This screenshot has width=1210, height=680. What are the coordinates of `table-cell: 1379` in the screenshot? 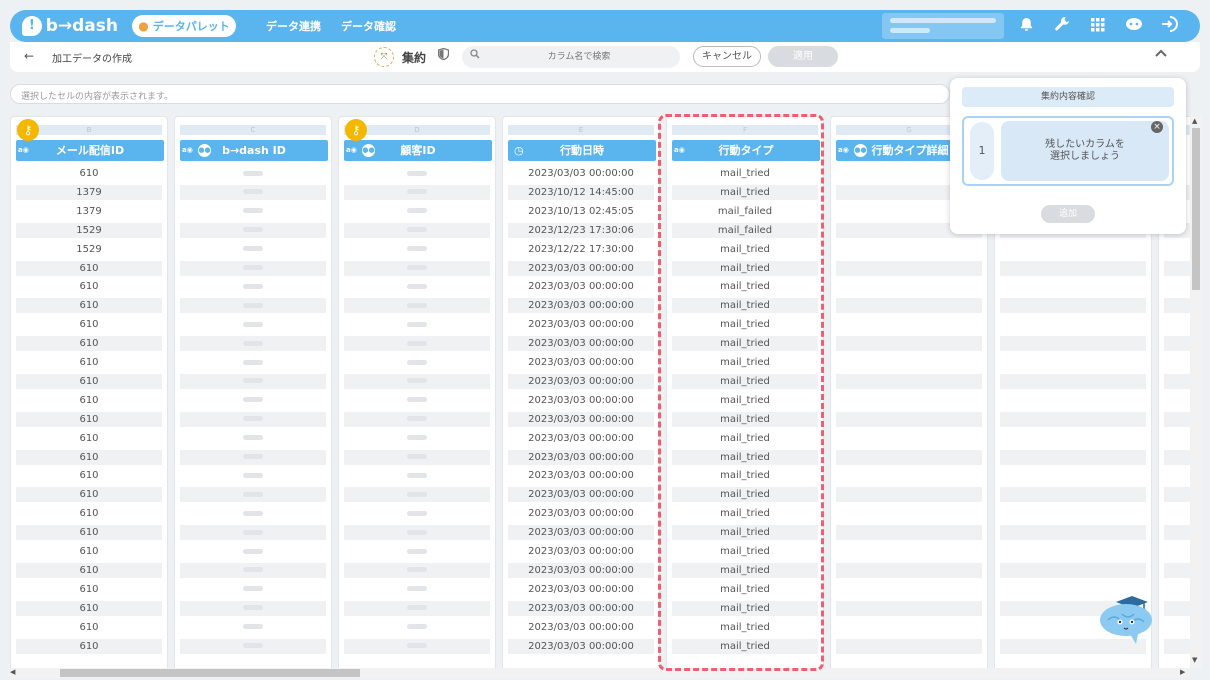 It's located at (89, 211).